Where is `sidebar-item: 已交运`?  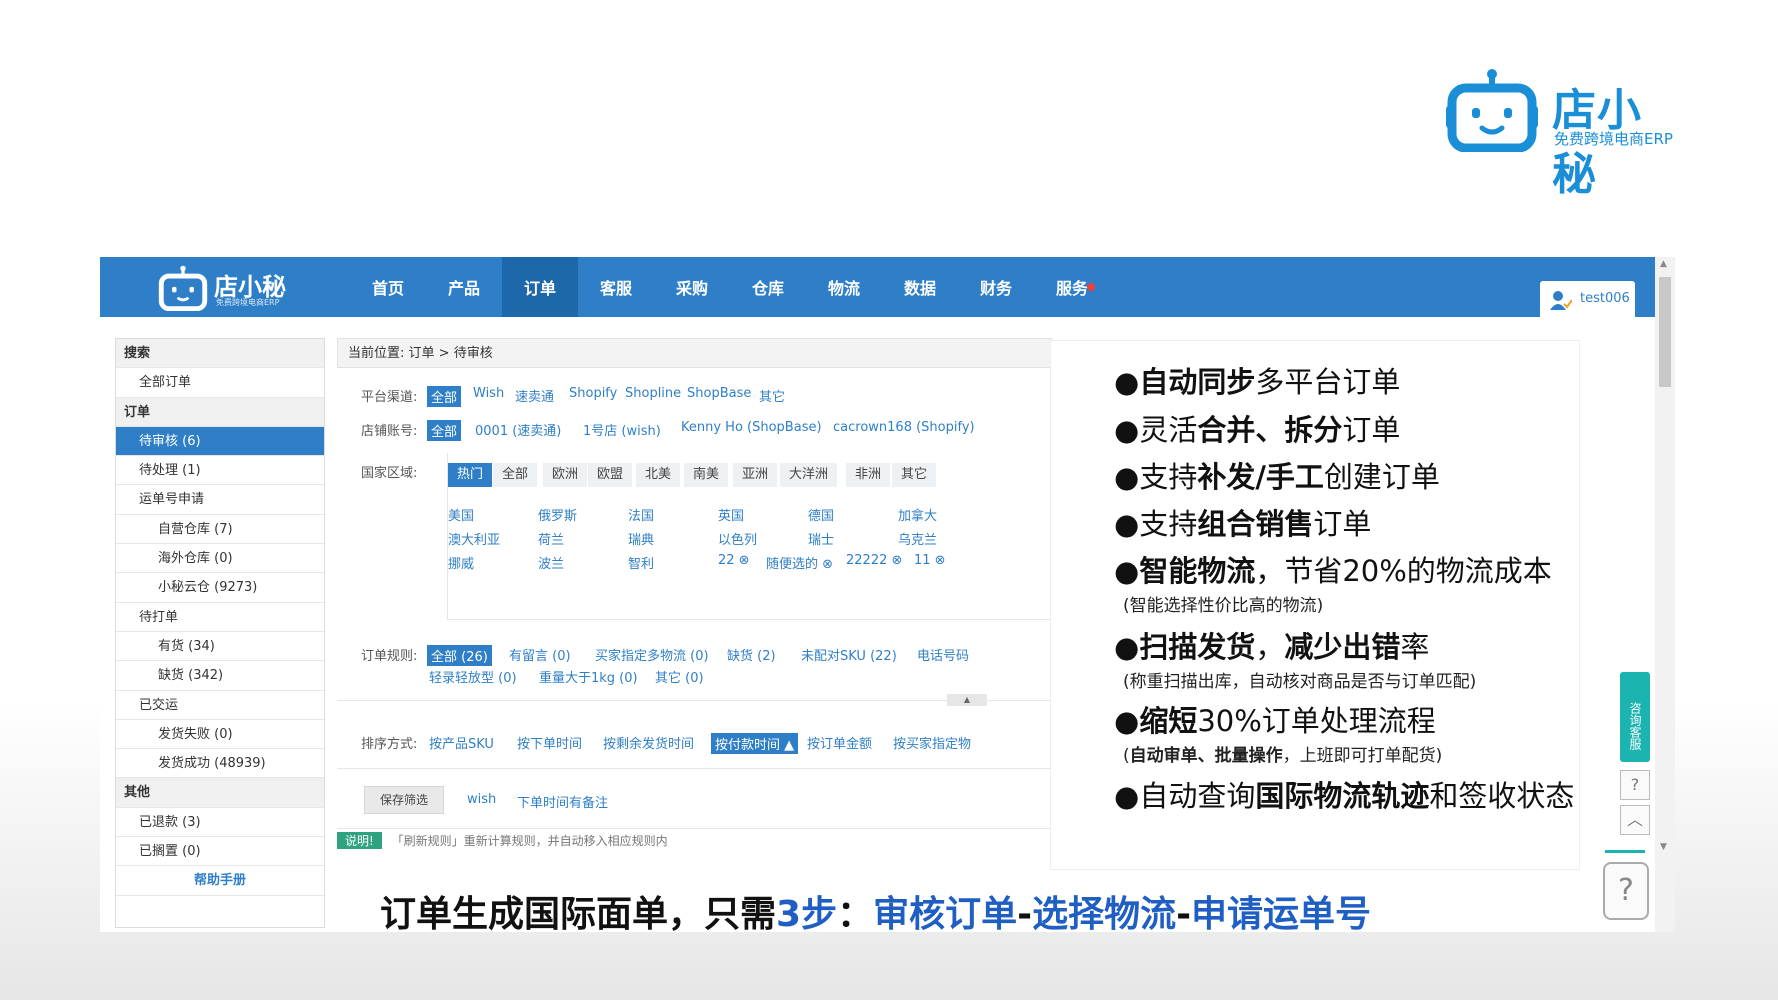 sidebar-item: 已交运 is located at coordinates (220, 705).